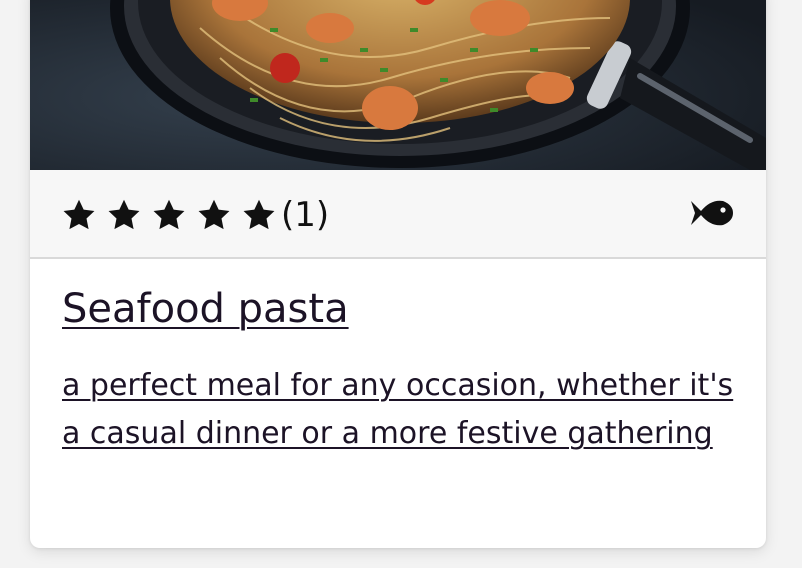  What do you see at coordinates (205, 309) in the screenshot?
I see `recipe-title: Seafood pasta` at bounding box center [205, 309].